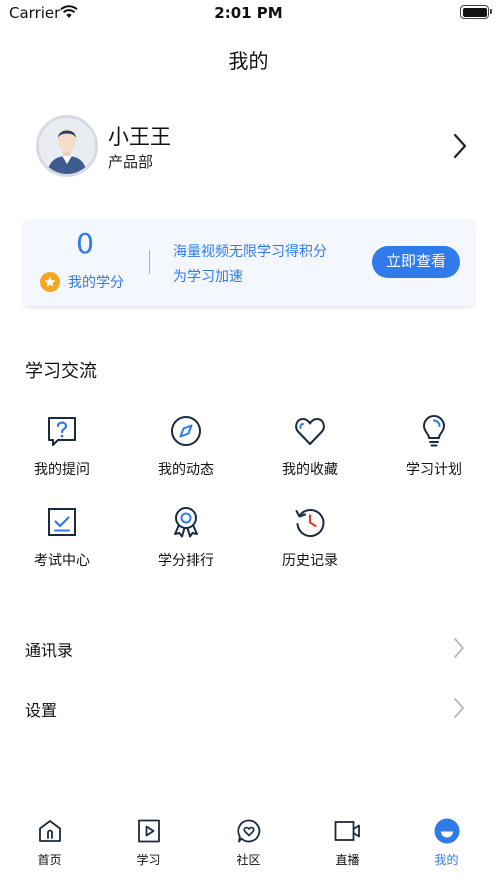 This screenshot has width=497, height=883. Describe the element at coordinates (186, 431) in the screenshot. I see `compass-icon` at that location.